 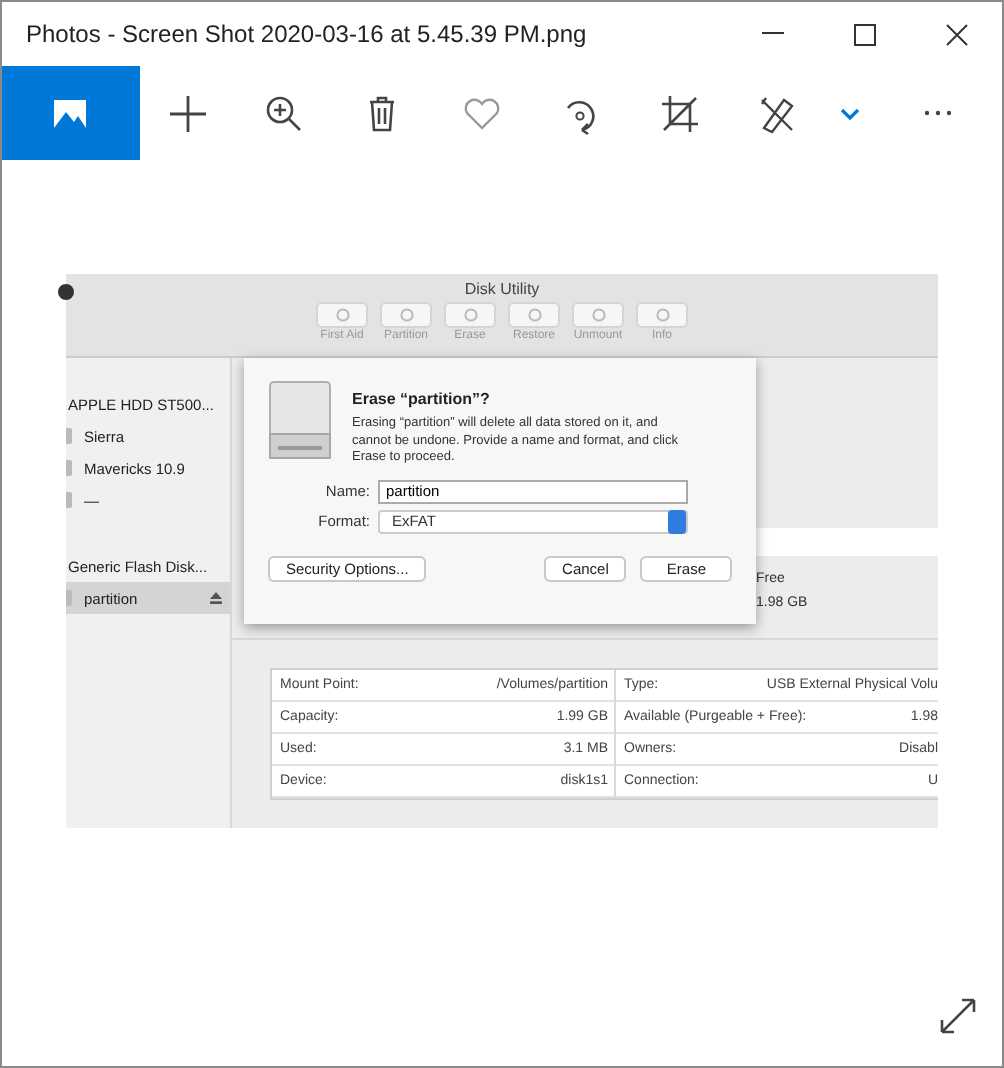 What do you see at coordinates (422, 399) in the screenshot?
I see `dialog-title: Erase “partition”?` at bounding box center [422, 399].